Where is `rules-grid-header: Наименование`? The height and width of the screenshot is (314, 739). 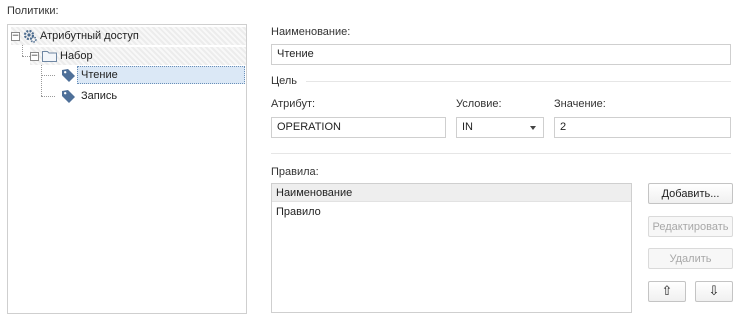 rules-grid-header: Наименование is located at coordinates (451, 193).